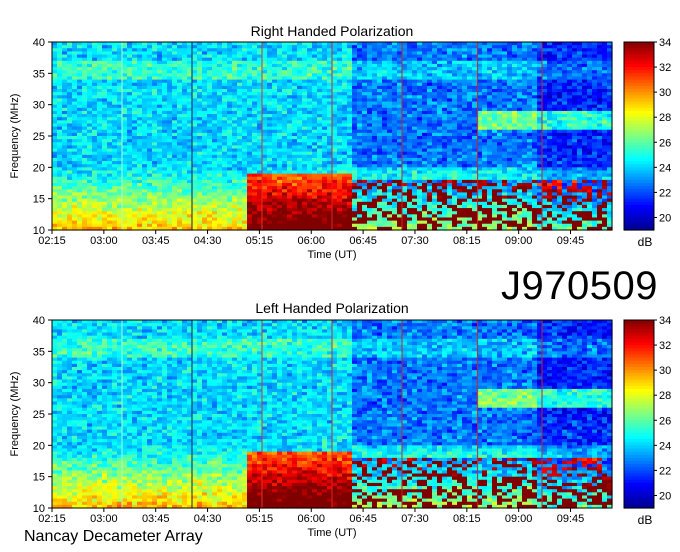  I want to click on x-tick-label: 04:30, so click(208, 519).